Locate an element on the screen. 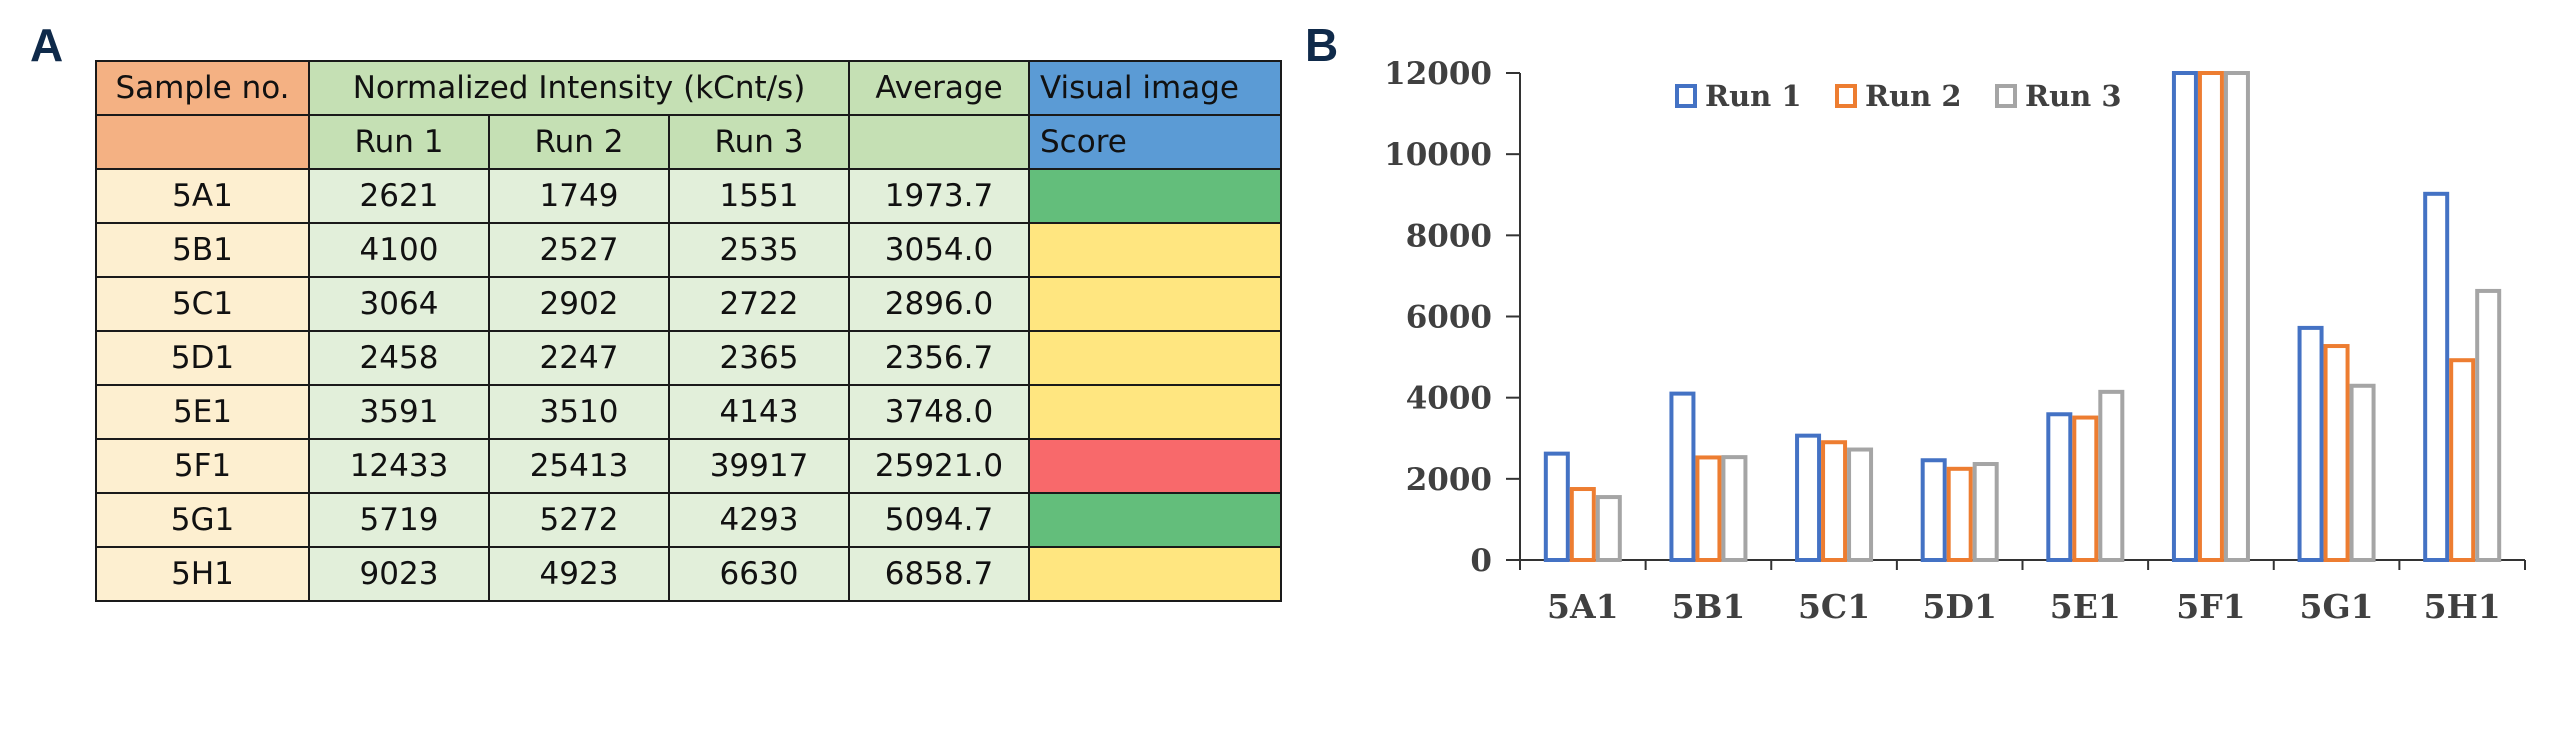  x-category-label: 5G1 is located at coordinates (2337, 606).